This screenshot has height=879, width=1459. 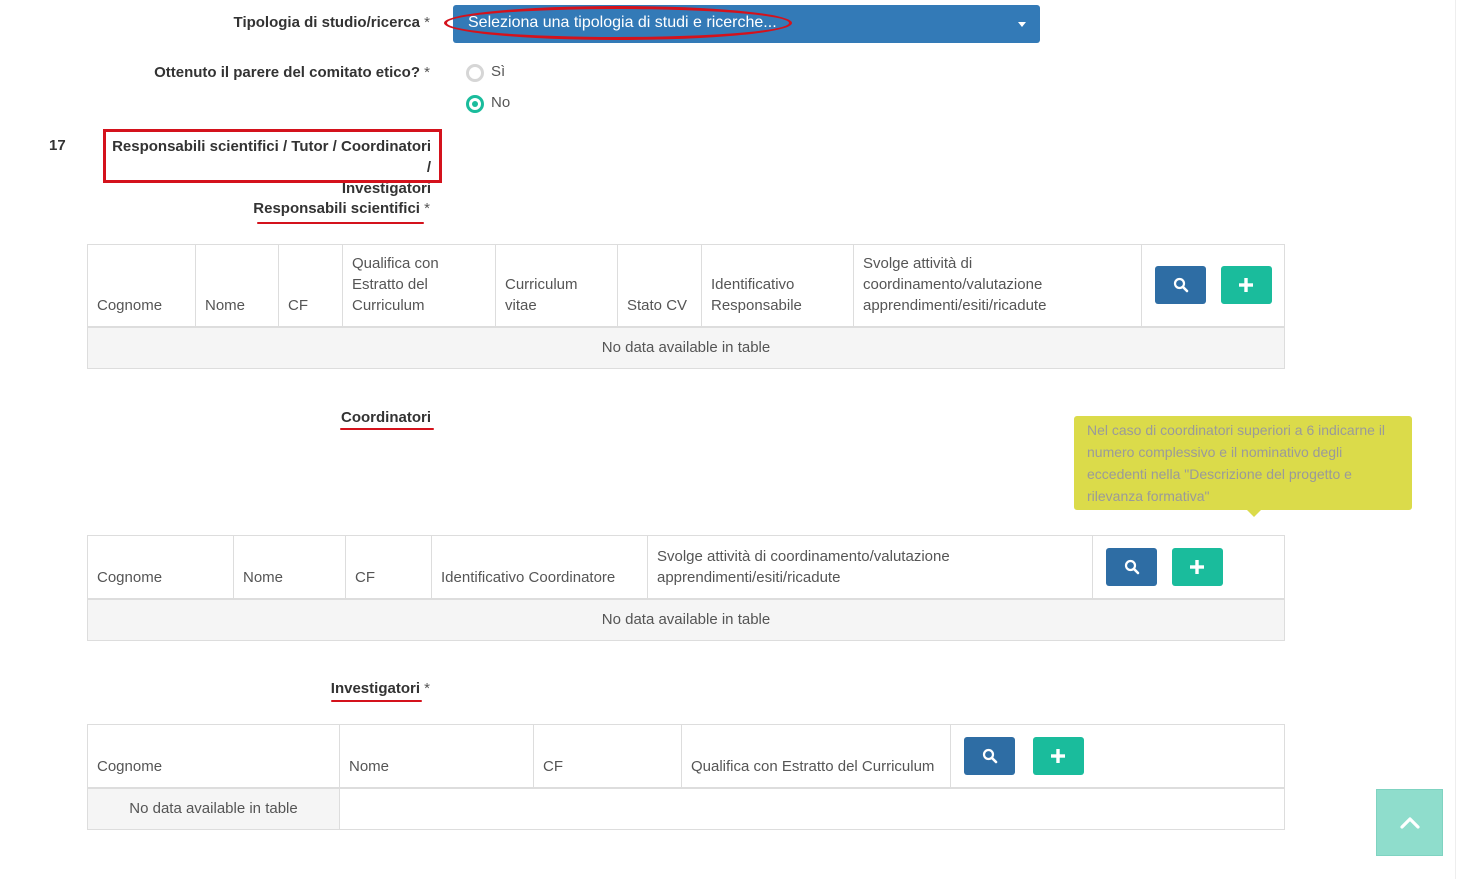 What do you see at coordinates (287, 72) in the screenshot?
I see `parere-label-text: Ottenuto il parere del comitato etico?` at bounding box center [287, 72].